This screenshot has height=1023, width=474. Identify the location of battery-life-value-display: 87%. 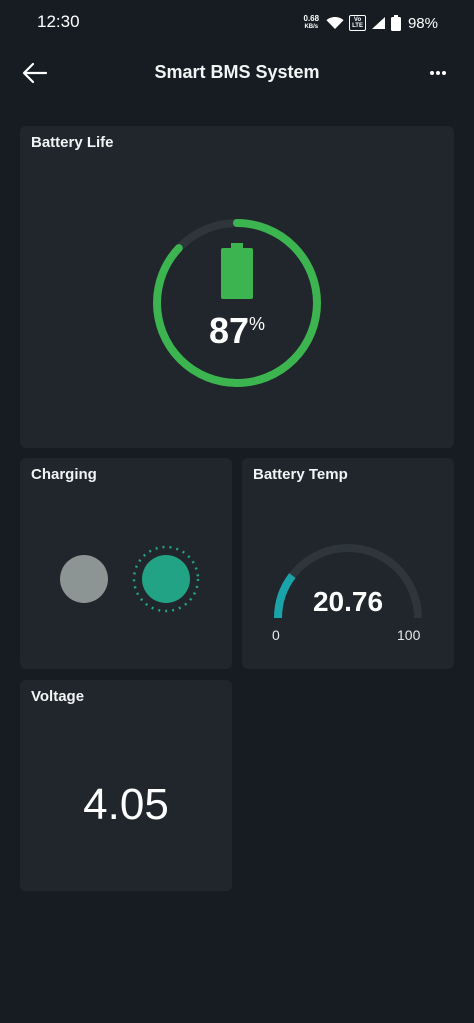
(237, 331).